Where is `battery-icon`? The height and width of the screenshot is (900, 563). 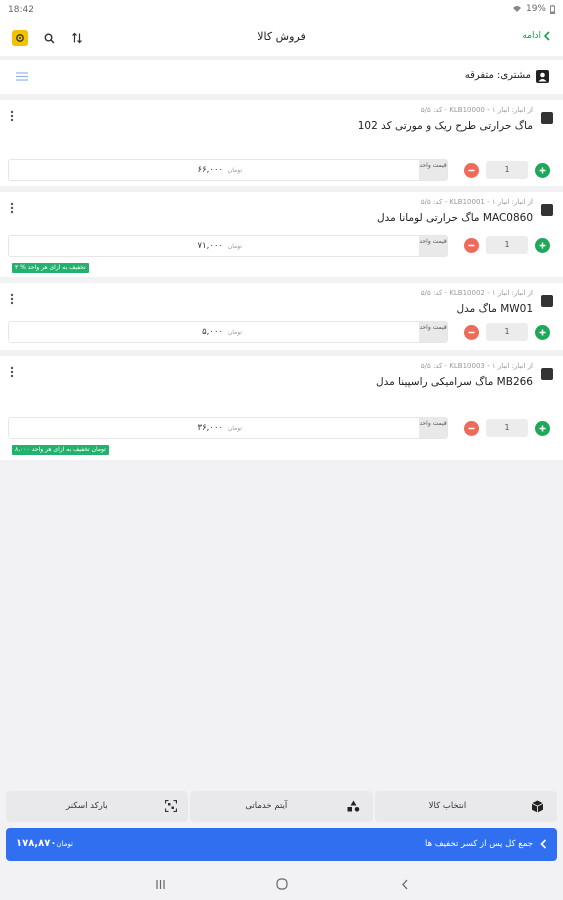 battery-icon is located at coordinates (552, 9).